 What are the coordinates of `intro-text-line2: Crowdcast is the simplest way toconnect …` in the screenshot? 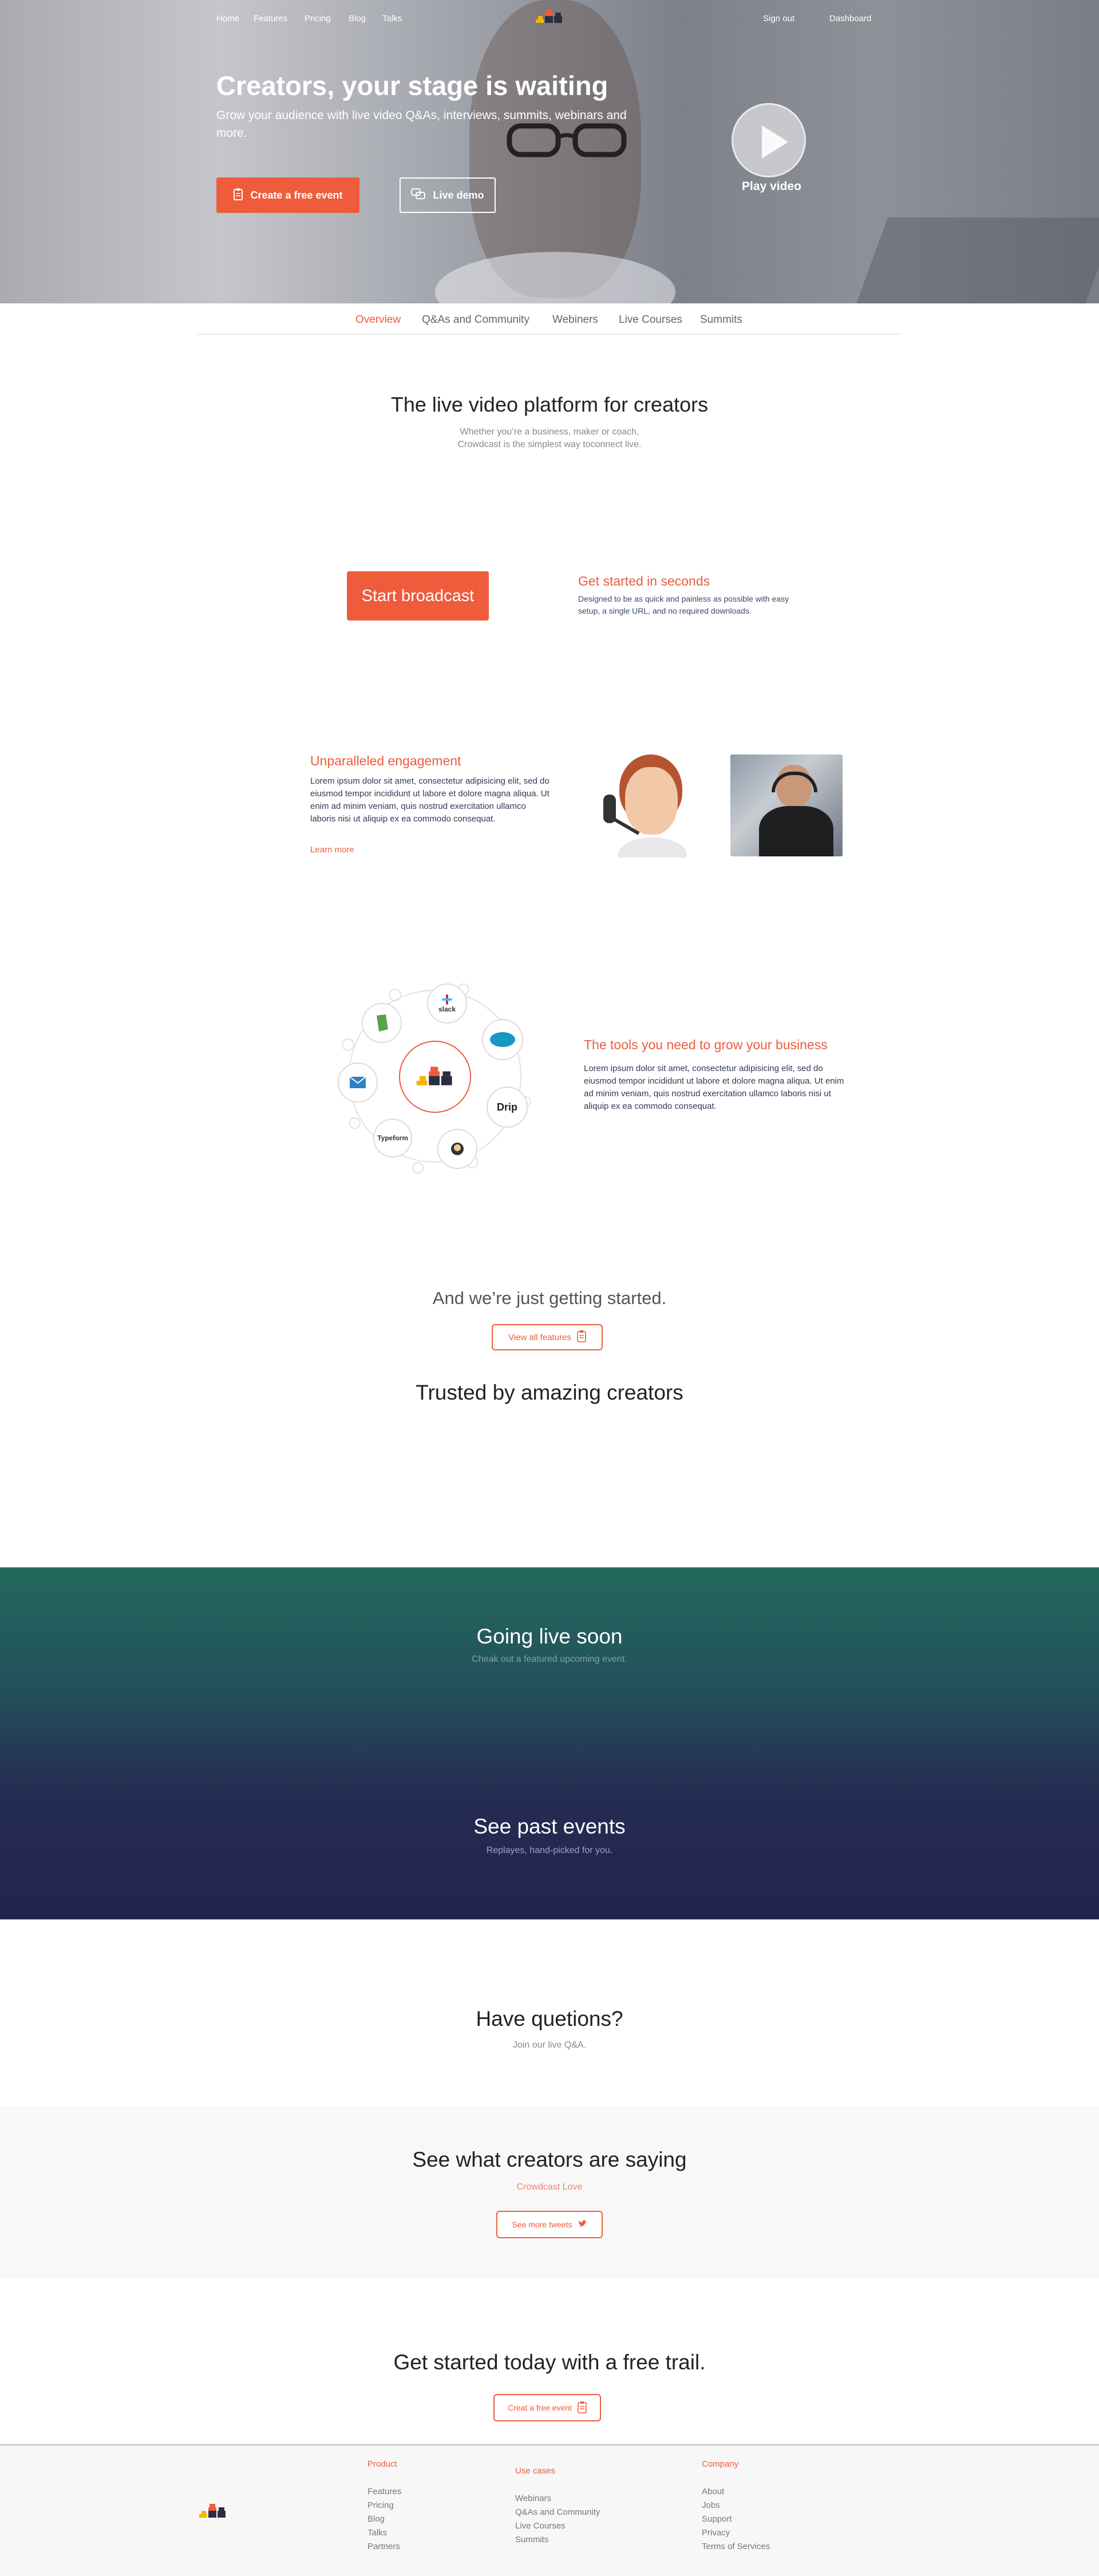 It's located at (549, 444).